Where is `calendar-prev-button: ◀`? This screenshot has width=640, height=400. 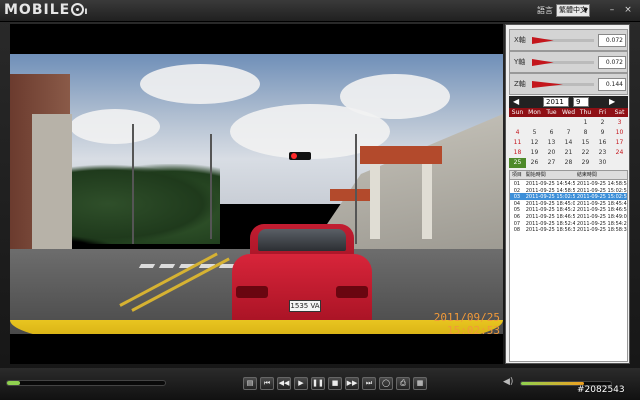 calendar-prev-button: ◀ is located at coordinates (516, 102).